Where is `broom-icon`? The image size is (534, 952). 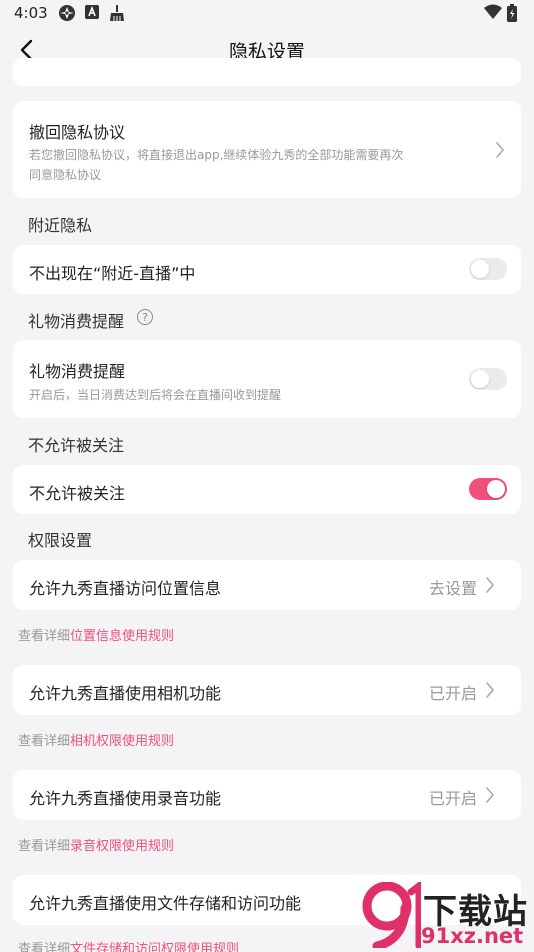
broom-icon is located at coordinates (117, 13).